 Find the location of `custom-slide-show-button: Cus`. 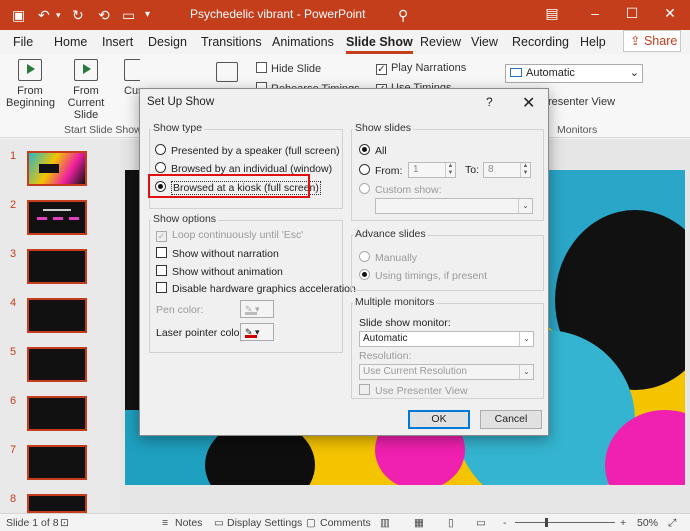

custom-slide-show-button: Cus is located at coordinates (132, 78).